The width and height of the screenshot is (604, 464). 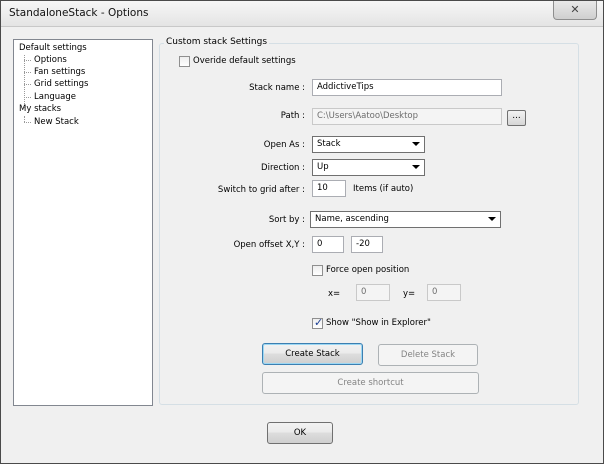 What do you see at coordinates (79, 13) in the screenshot?
I see `window-title: StandaloneStack - Options` at bounding box center [79, 13].